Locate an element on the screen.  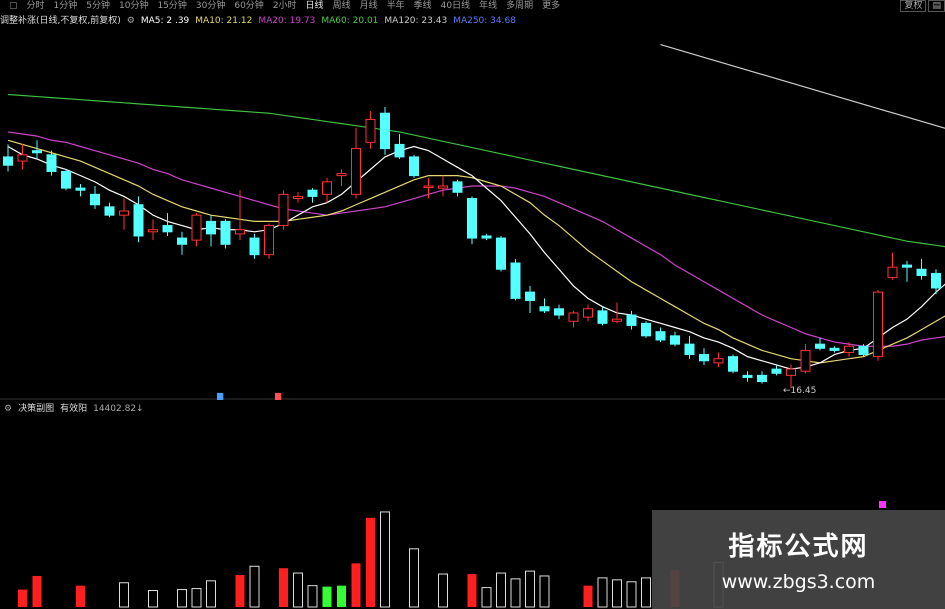
watermark: 指标公式网 www.zbgs3.com is located at coordinates (798, 559).